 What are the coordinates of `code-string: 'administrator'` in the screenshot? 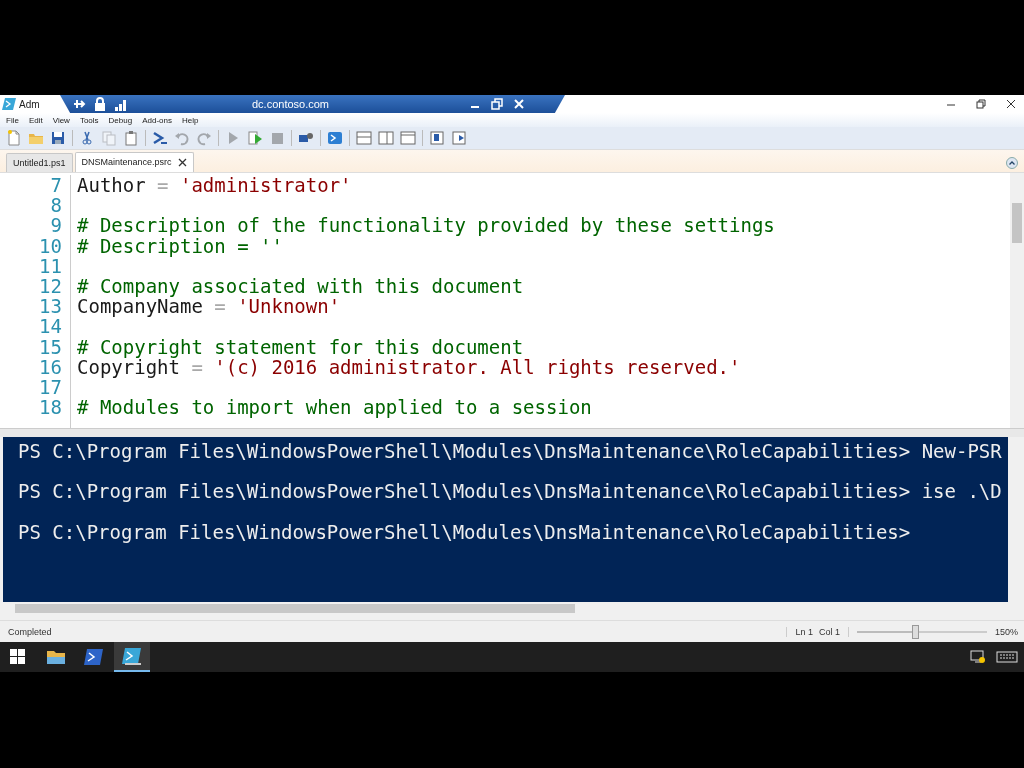 It's located at (265, 185).